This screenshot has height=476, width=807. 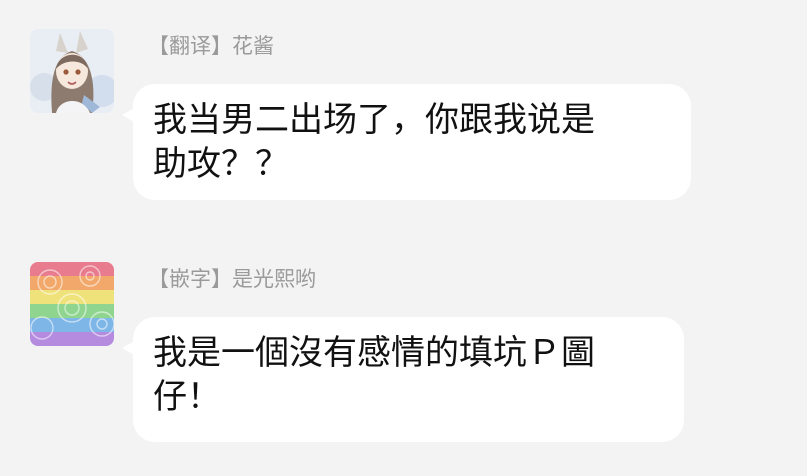 What do you see at coordinates (72, 304) in the screenshot?
I see `rainbow-roses-avatar-icon` at bounding box center [72, 304].